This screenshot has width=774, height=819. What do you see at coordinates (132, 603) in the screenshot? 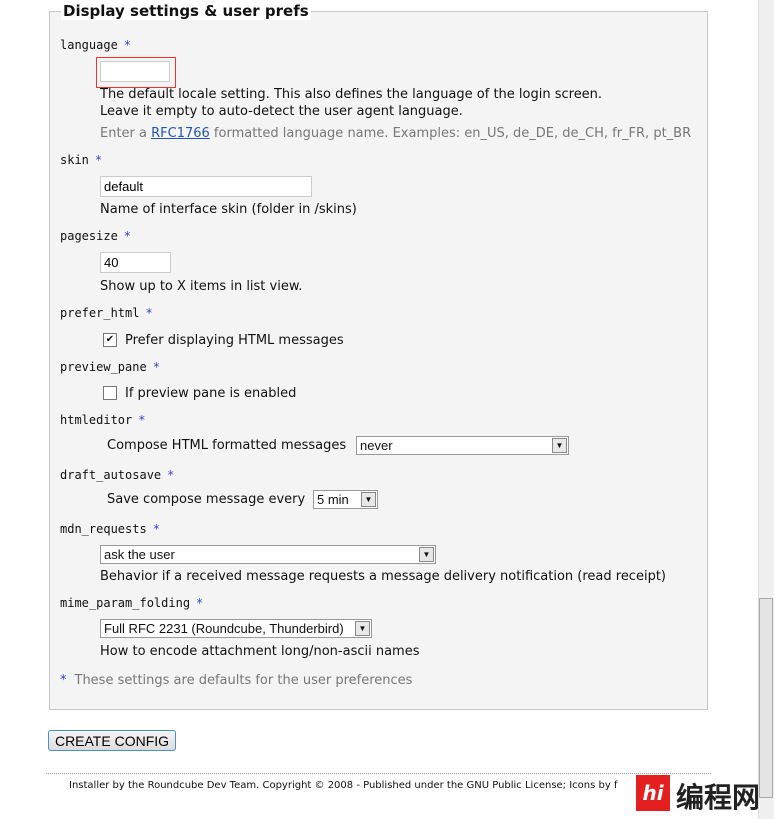
I see `mime-param-folding-label: mime_param_folding *` at bounding box center [132, 603].